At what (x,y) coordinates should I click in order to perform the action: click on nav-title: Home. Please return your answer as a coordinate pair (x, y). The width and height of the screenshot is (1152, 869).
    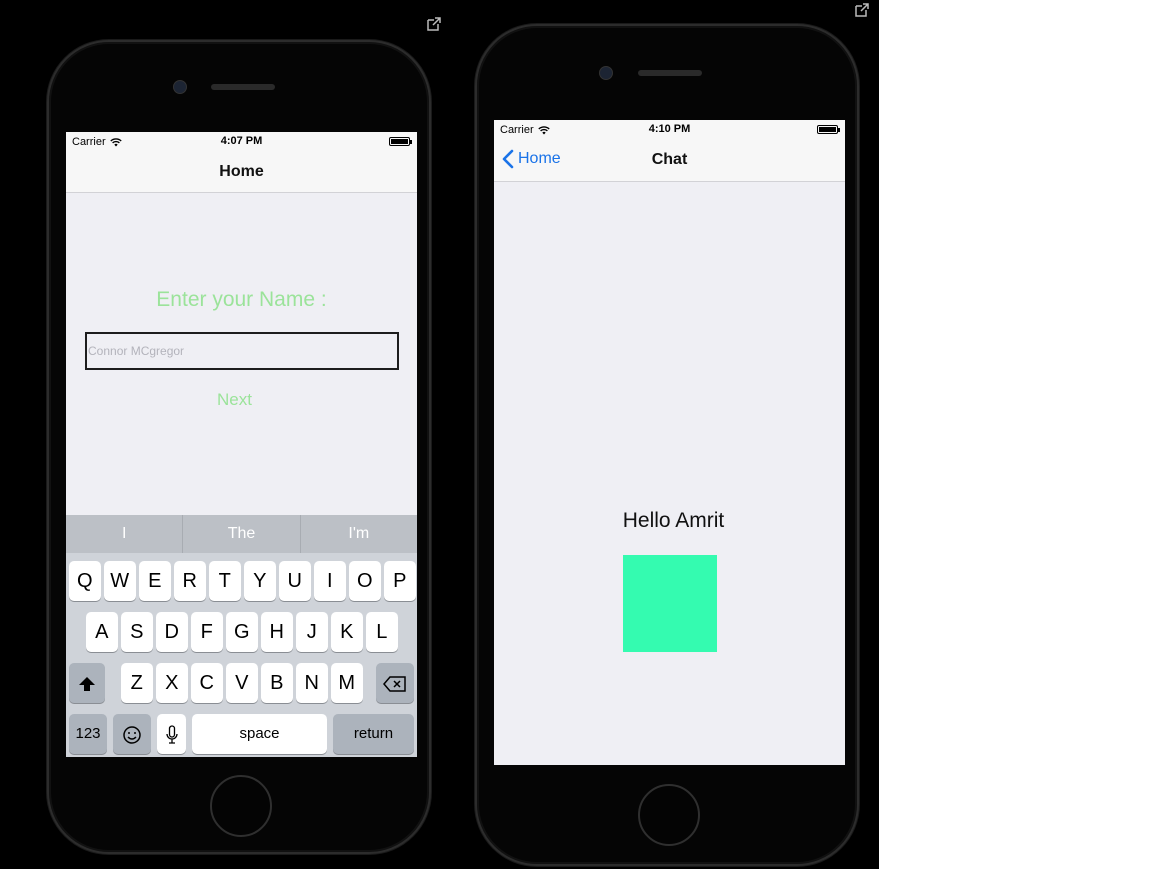
    Looking at the image, I should click on (241, 171).